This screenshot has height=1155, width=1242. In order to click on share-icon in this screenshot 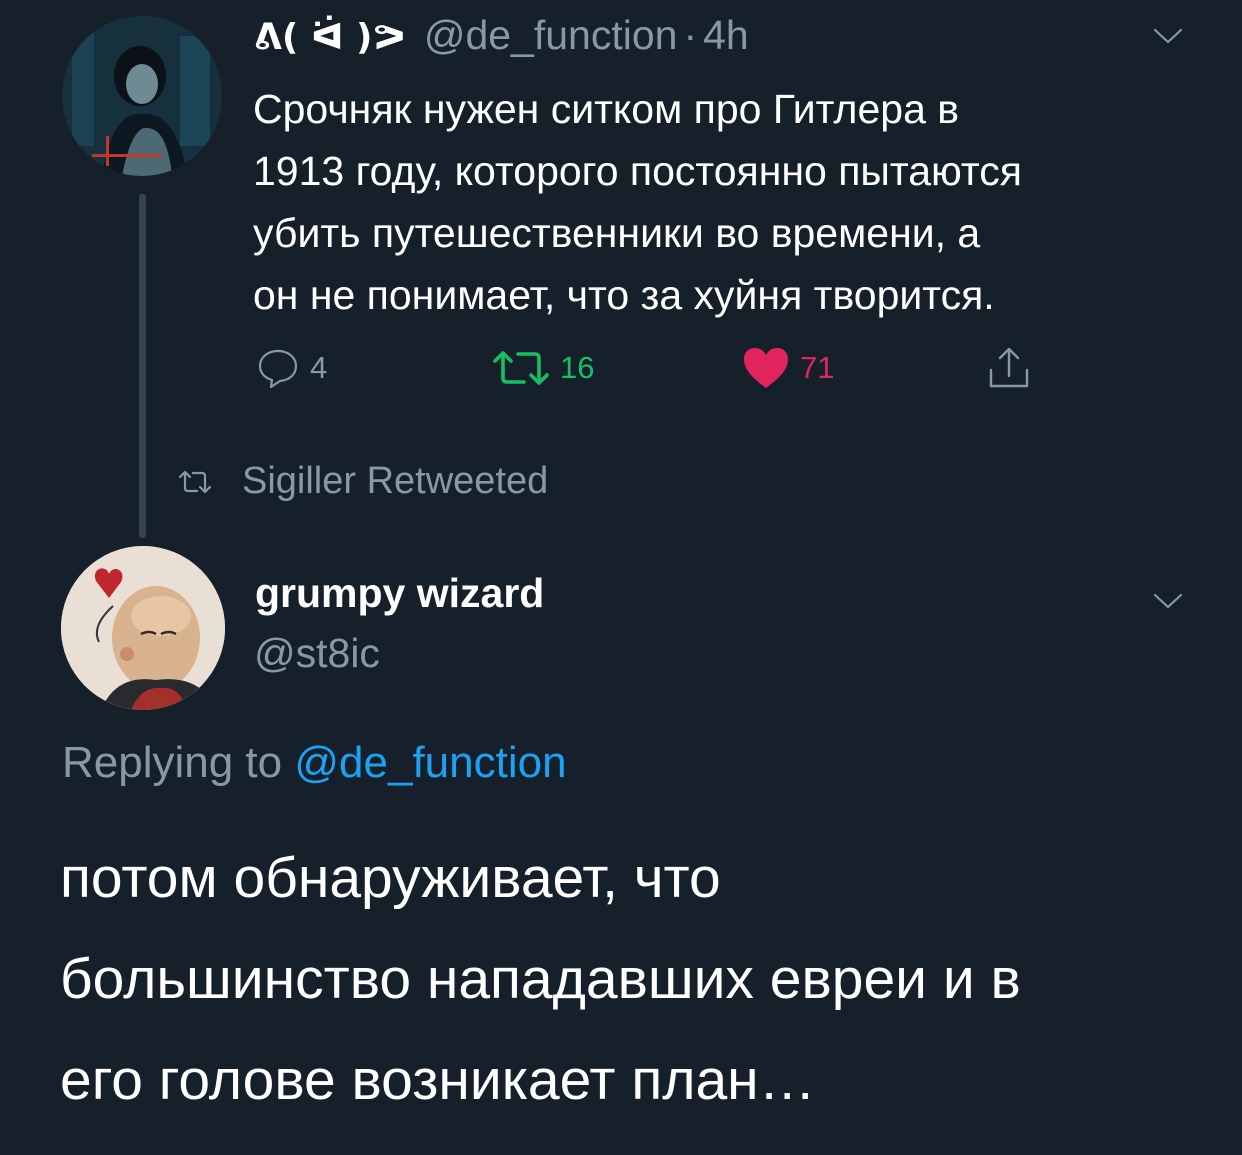, I will do `click(1009, 367)`.